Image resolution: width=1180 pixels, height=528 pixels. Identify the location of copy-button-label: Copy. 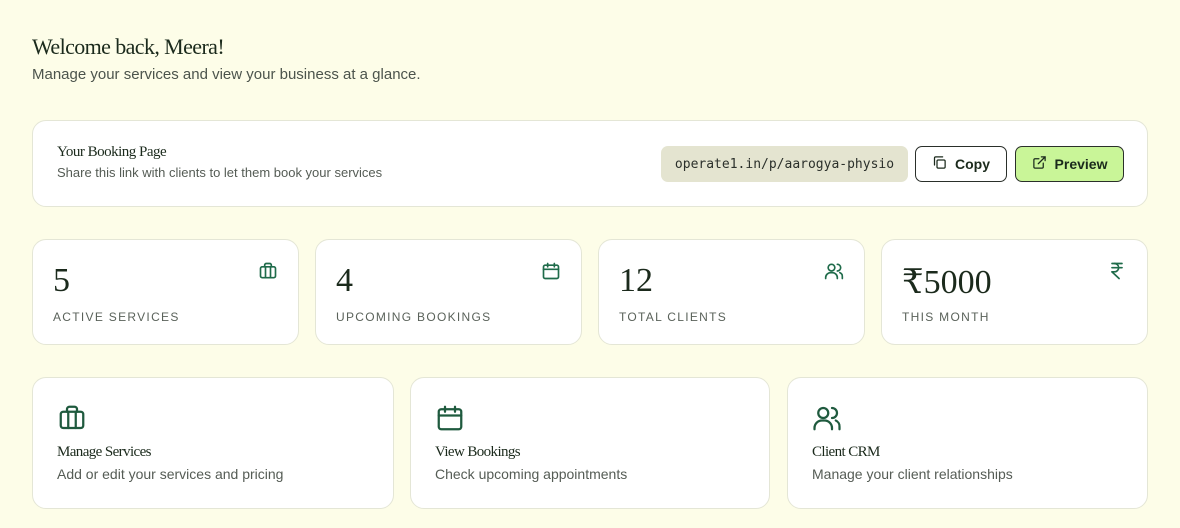
(972, 164).